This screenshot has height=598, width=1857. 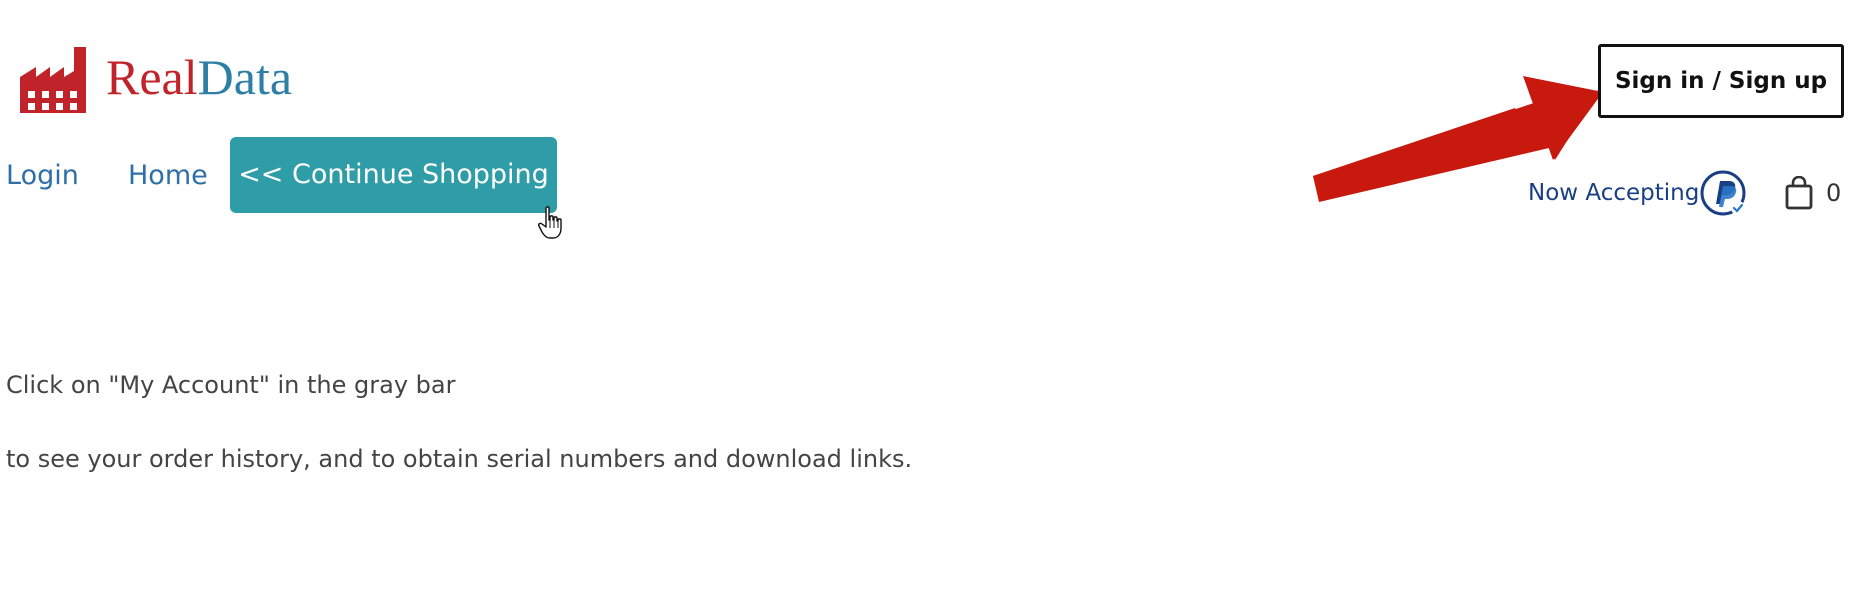 What do you see at coordinates (245, 77) in the screenshot?
I see `logo-text-data: Data` at bounding box center [245, 77].